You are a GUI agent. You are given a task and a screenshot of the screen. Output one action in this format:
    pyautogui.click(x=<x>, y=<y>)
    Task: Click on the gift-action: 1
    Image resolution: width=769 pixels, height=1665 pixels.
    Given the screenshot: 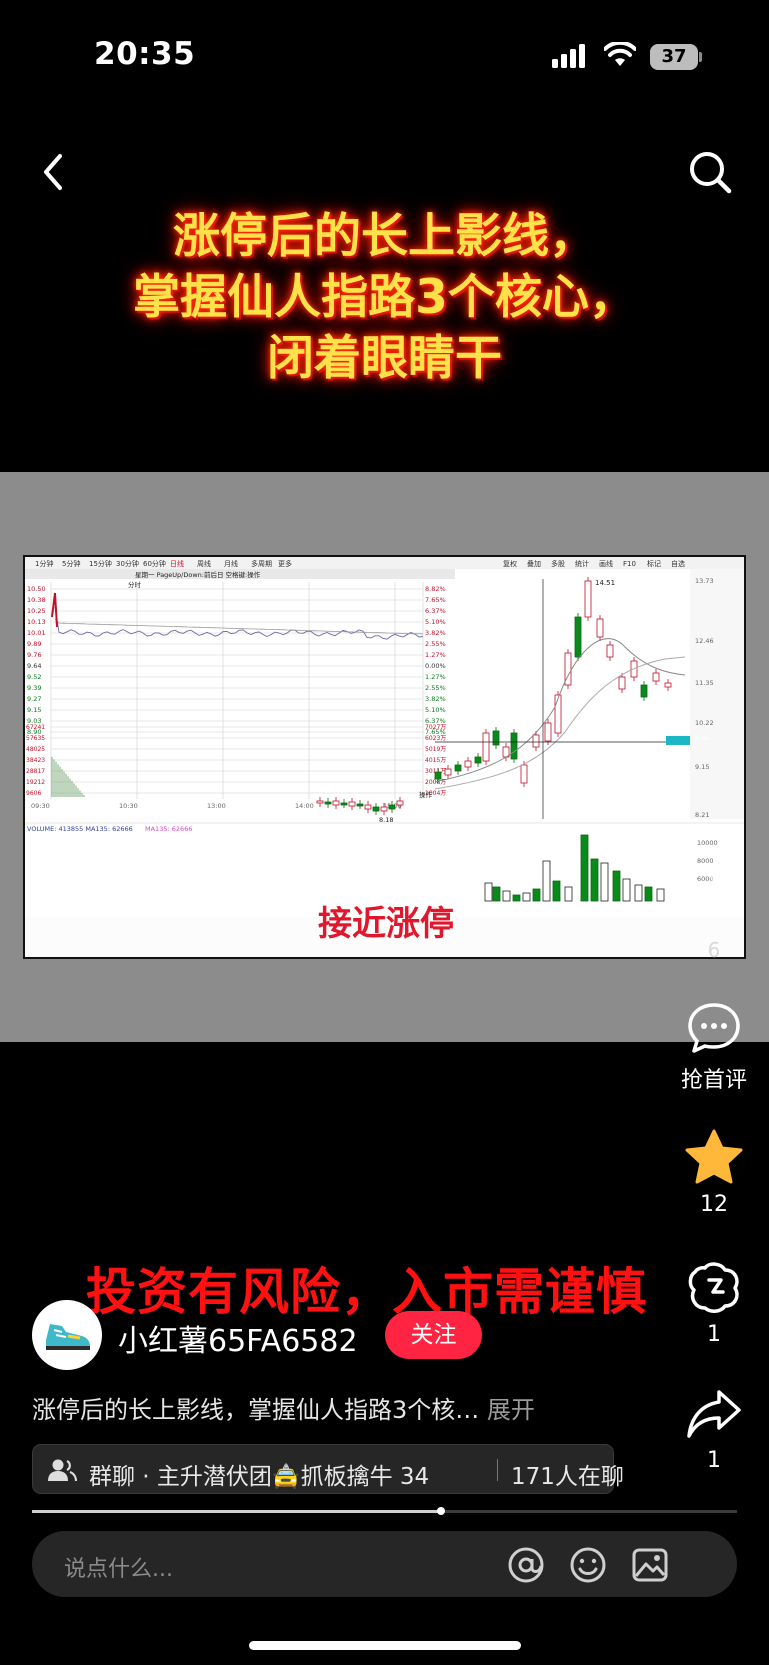 What is the action you would take?
    pyautogui.click(x=714, y=1302)
    